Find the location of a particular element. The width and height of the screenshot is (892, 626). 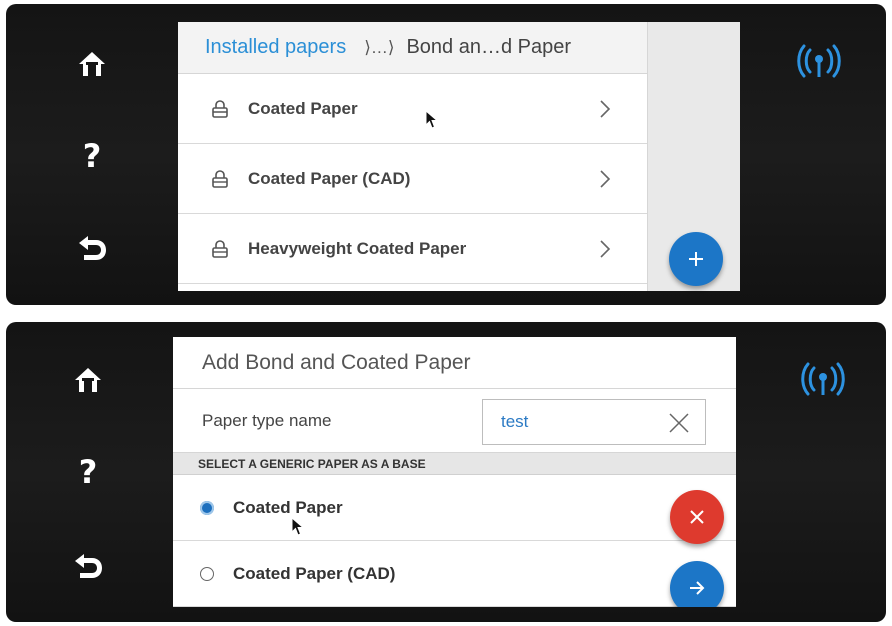

list-item: Coated Paper is located at coordinates (412, 109).